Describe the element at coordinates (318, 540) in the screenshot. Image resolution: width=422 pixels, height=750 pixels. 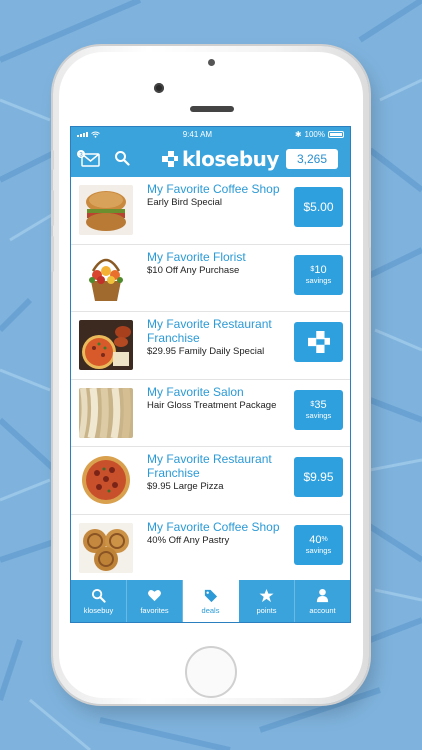
I see `deal-savings-amount: 40%` at that location.